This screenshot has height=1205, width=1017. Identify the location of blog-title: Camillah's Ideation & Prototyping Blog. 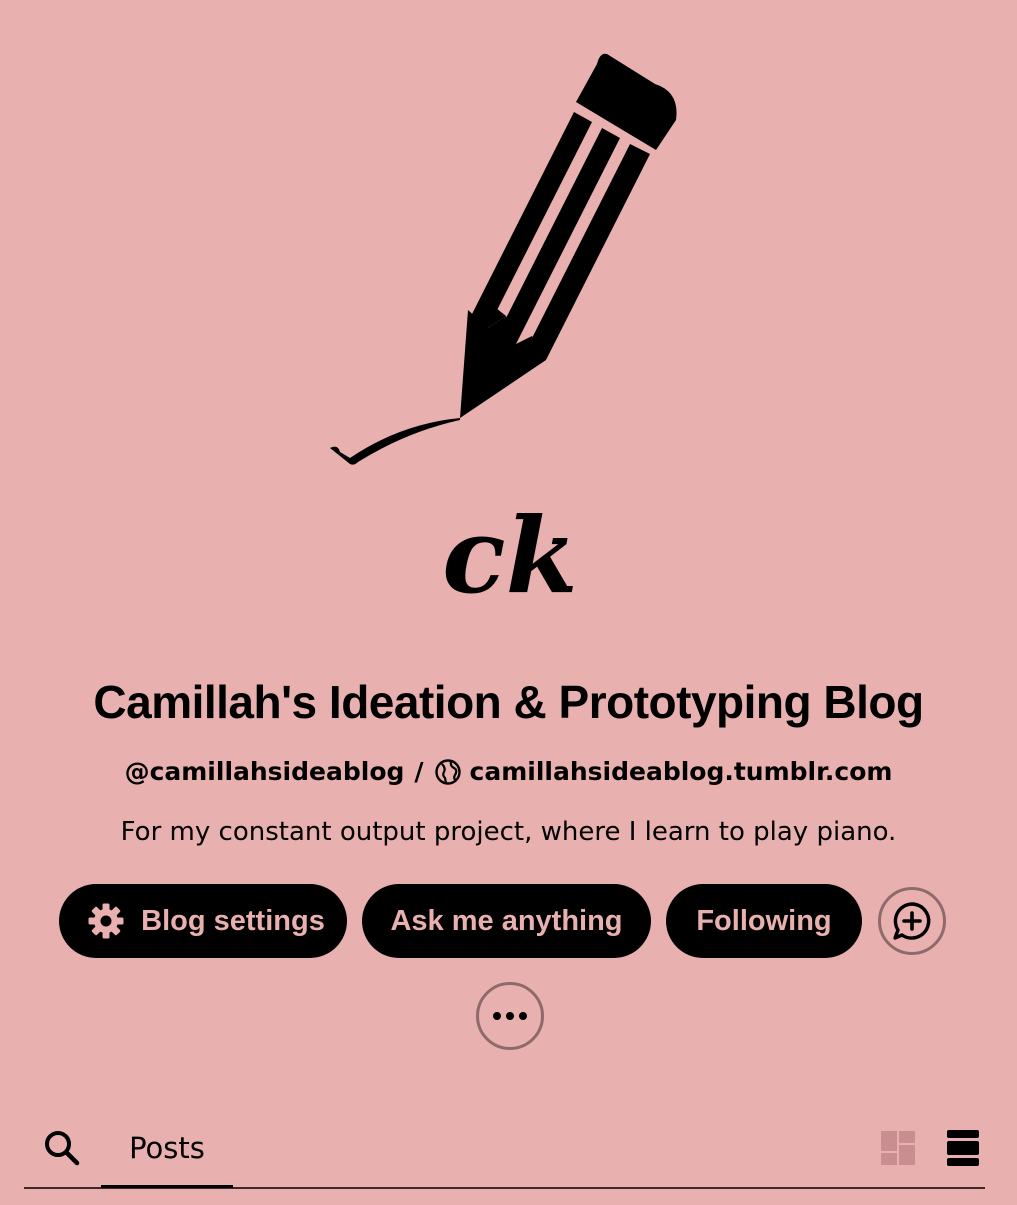
(508, 702).